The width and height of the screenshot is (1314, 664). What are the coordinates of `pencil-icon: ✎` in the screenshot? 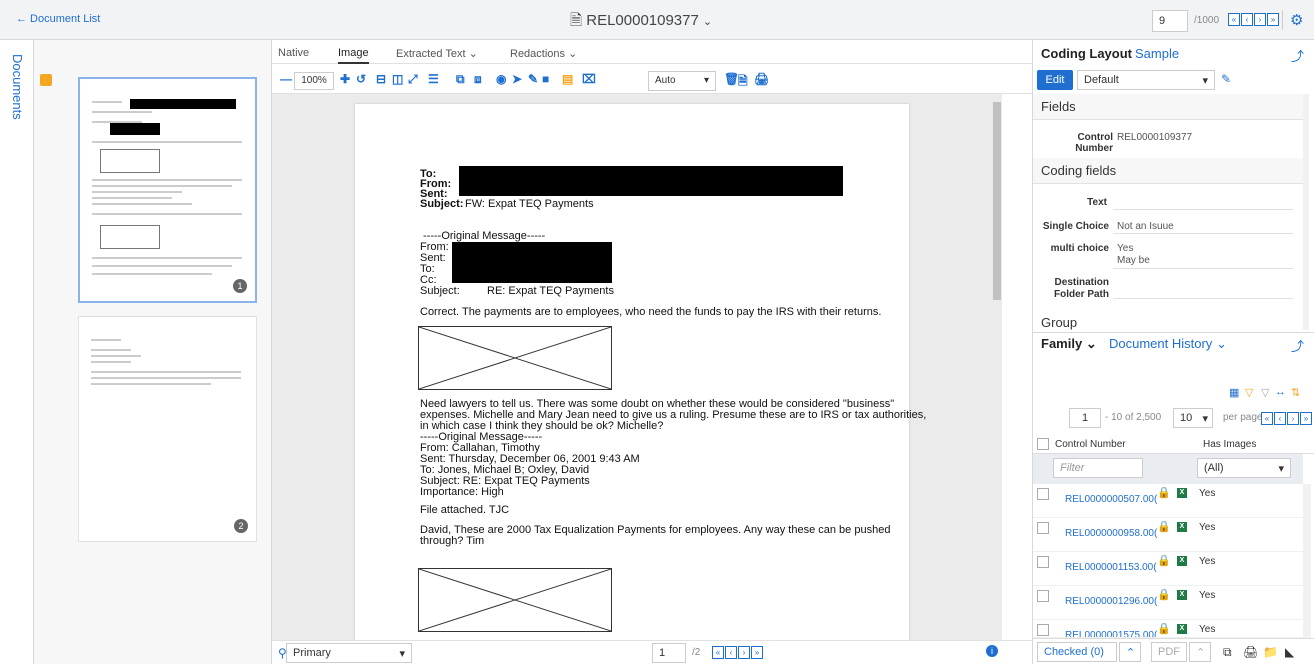 It's located at (1226, 79).